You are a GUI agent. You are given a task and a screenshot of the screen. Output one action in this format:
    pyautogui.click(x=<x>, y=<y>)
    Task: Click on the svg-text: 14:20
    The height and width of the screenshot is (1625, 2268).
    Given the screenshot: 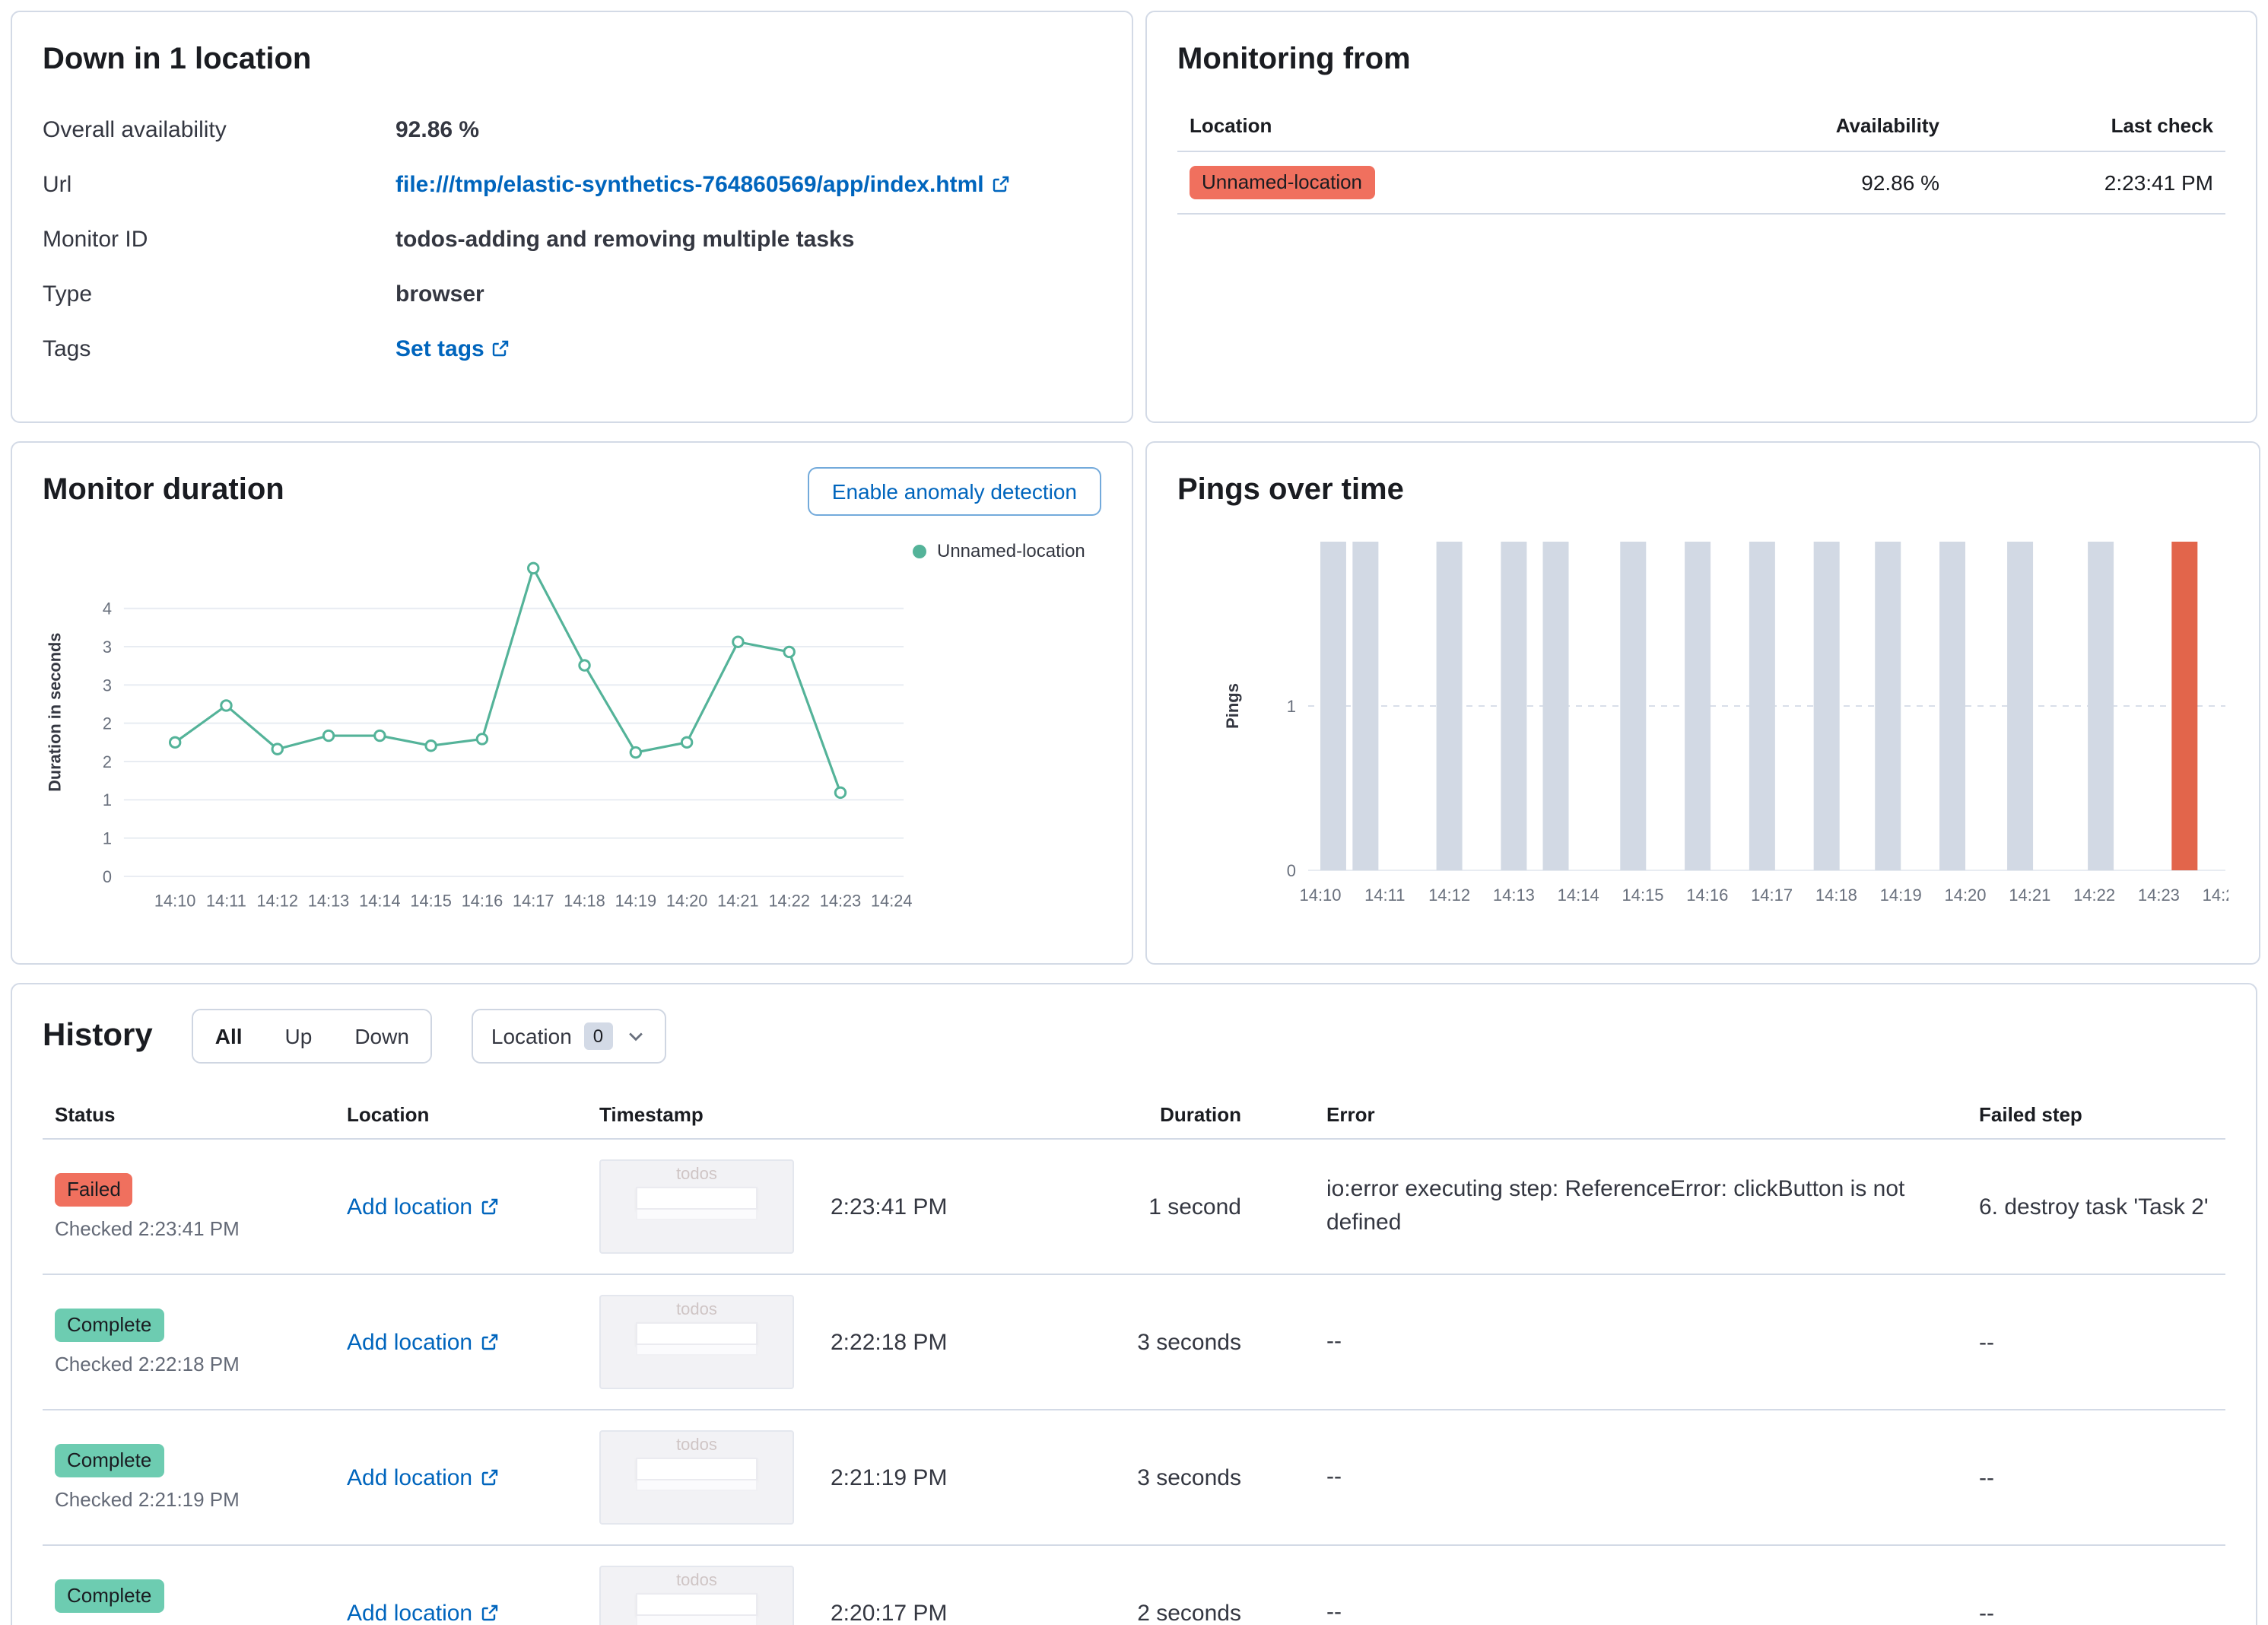 What is the action you would take?
    pyautogui.click(x=686, y=902)
    